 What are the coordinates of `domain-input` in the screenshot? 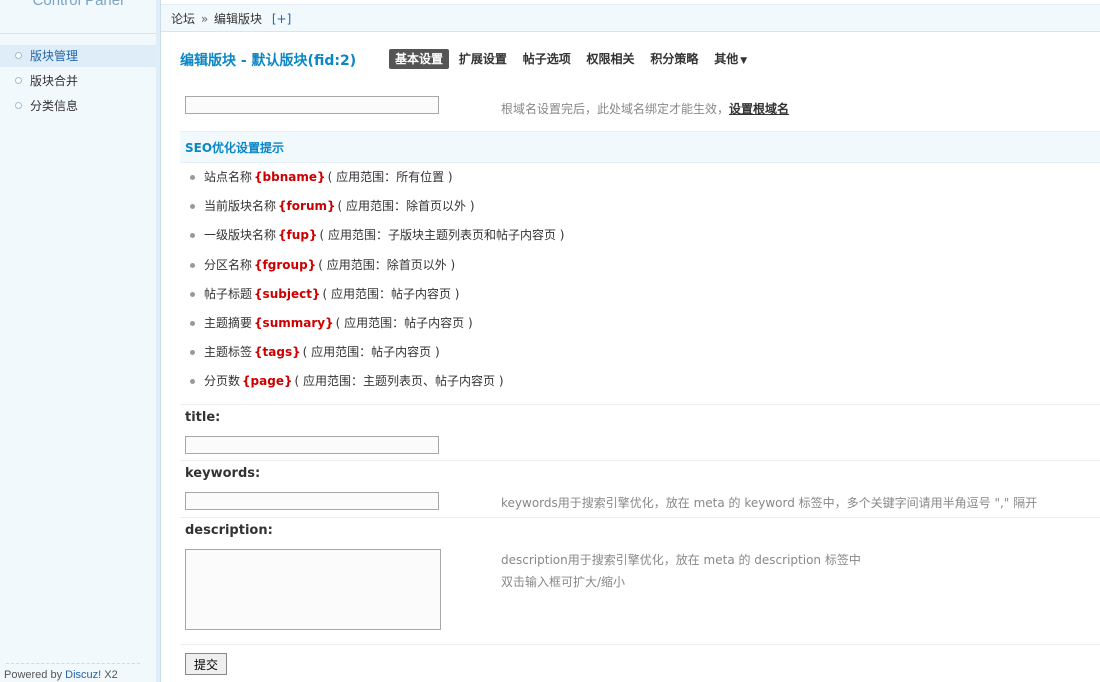 It's located at (312, 105).